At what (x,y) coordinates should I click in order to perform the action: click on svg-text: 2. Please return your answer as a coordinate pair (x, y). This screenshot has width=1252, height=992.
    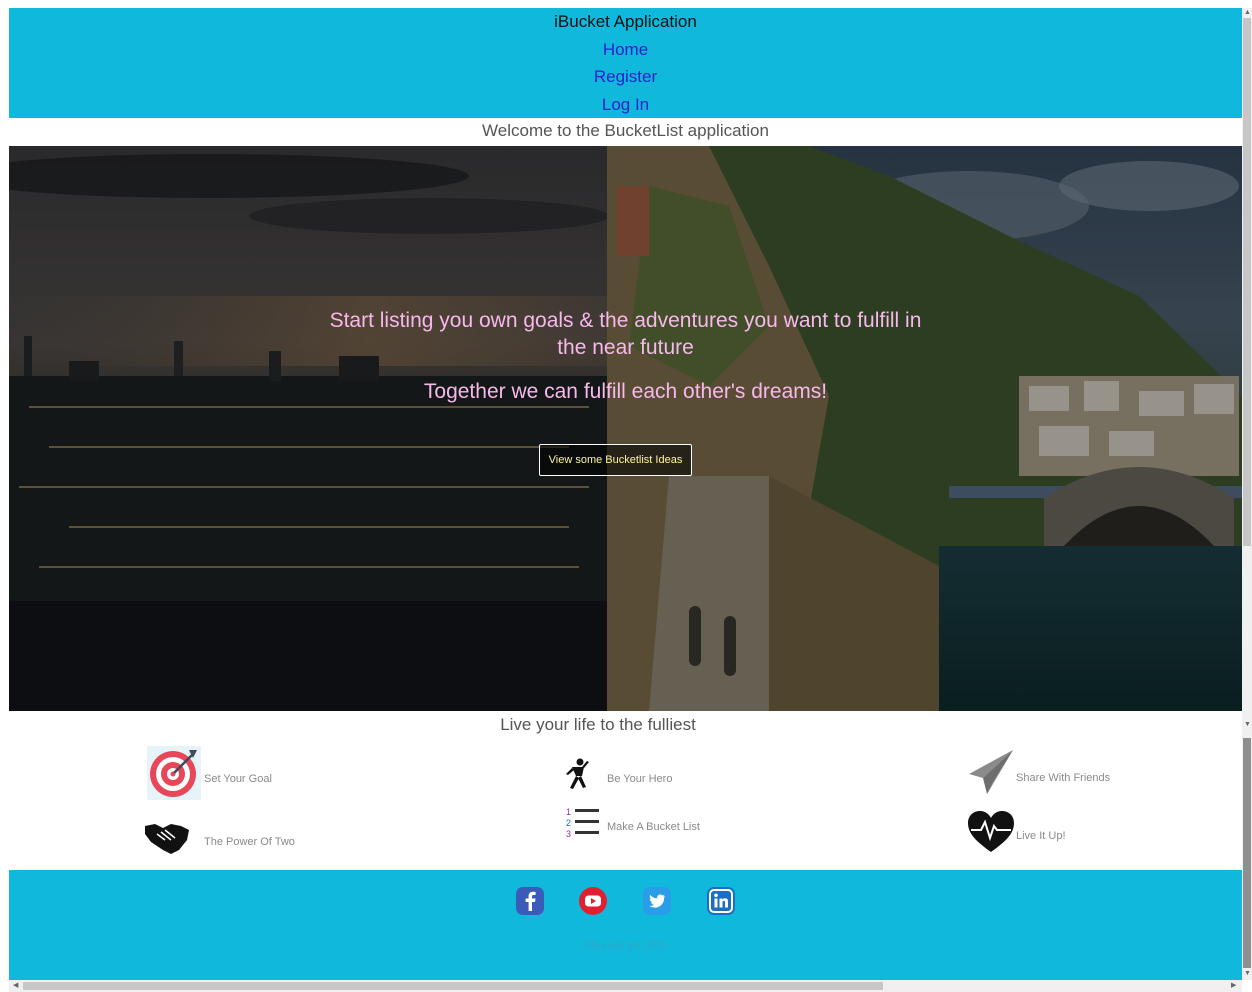
    Looking at the image, I should click on (568, 823).